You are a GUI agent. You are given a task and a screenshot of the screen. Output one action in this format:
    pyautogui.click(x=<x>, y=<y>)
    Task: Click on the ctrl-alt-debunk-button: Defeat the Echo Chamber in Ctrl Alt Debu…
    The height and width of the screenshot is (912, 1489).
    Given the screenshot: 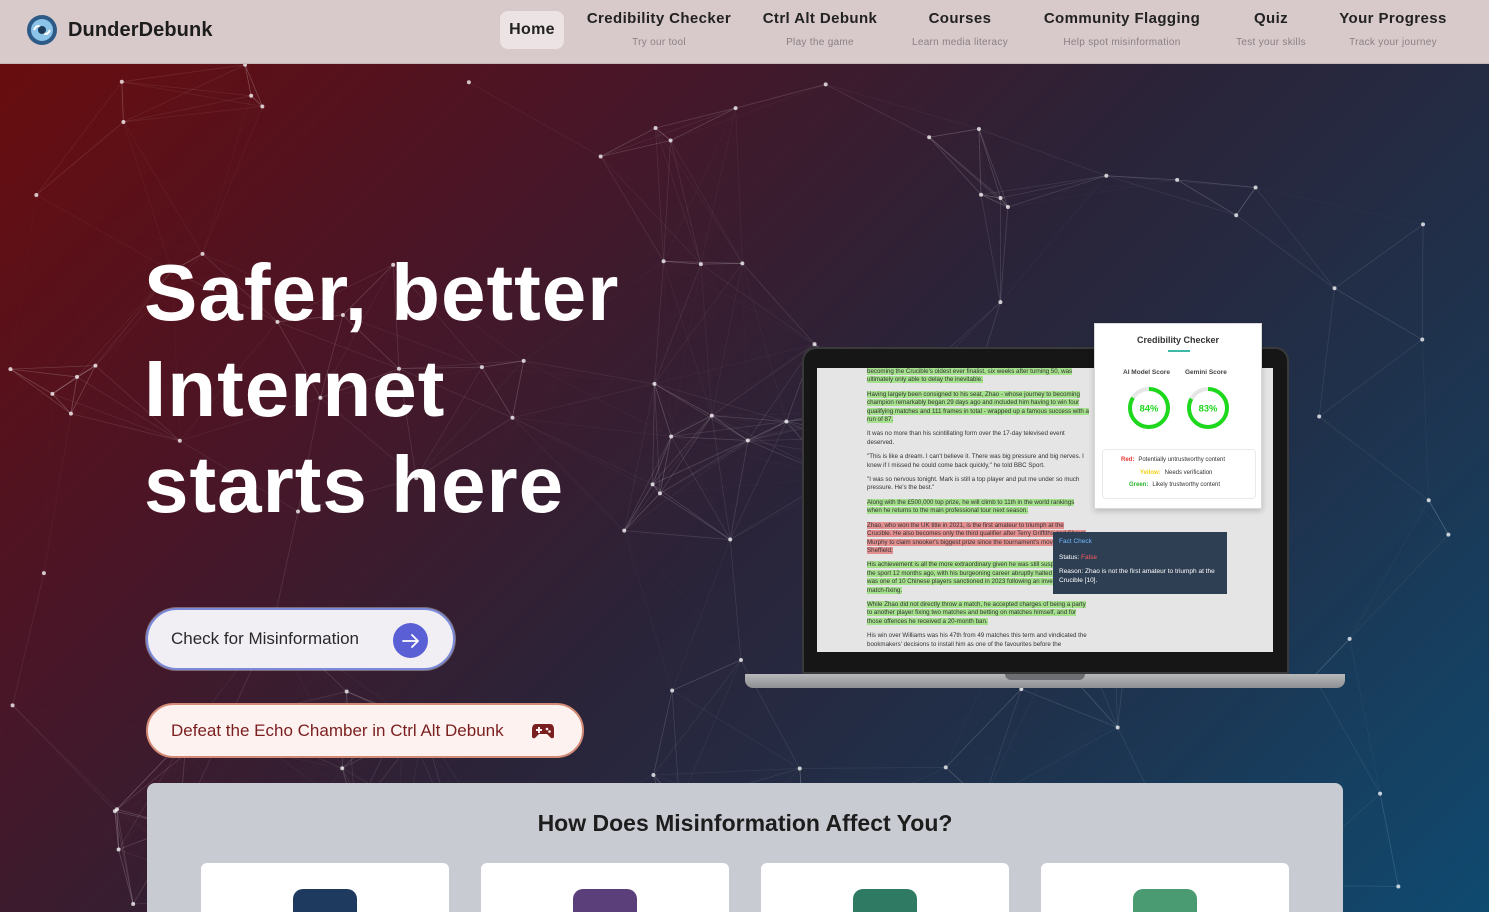 What is the action you would take?
    pyautogui.click(x=365, y=730)
    